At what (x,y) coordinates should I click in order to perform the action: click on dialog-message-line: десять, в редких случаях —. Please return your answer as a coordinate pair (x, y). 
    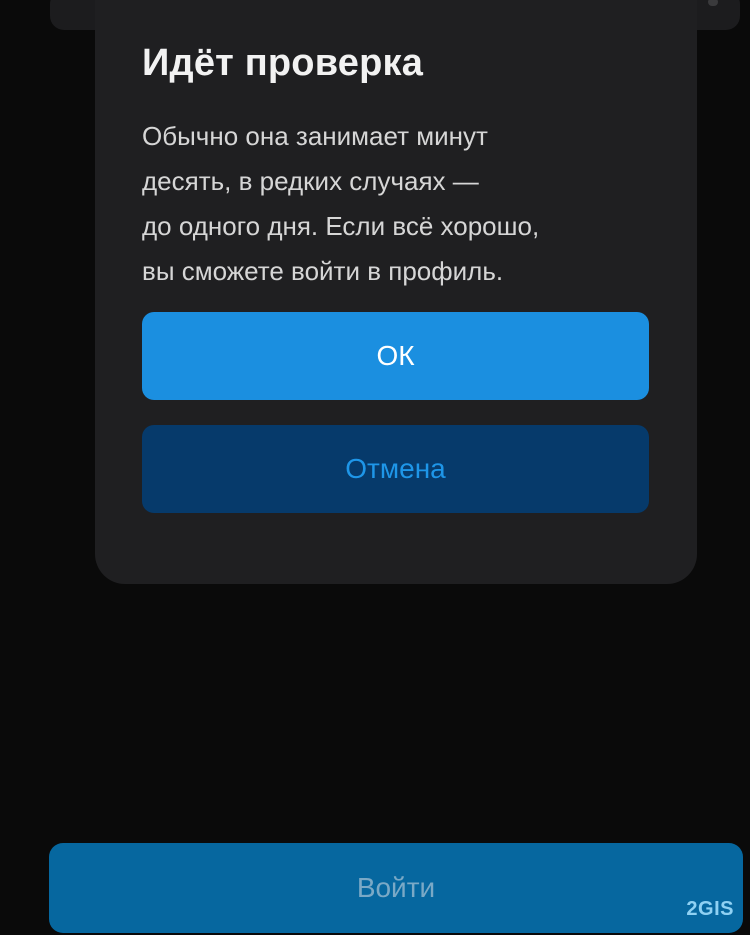
    Looking at the image, I should click on (310, 181).